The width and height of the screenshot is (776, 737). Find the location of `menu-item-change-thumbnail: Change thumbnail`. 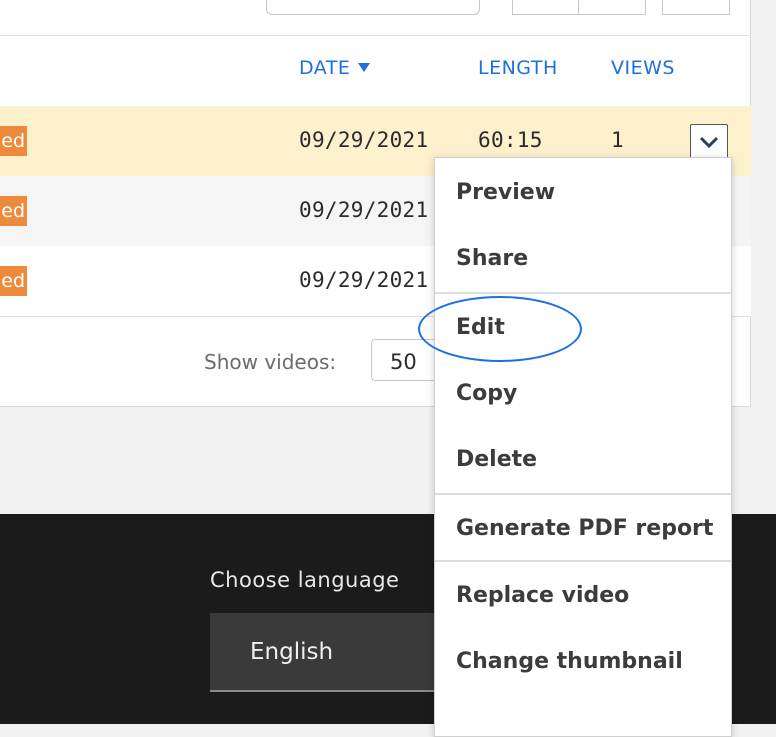

menu-item-change-thumbnail: Change thumbnail is located at coordinates (583, 662).